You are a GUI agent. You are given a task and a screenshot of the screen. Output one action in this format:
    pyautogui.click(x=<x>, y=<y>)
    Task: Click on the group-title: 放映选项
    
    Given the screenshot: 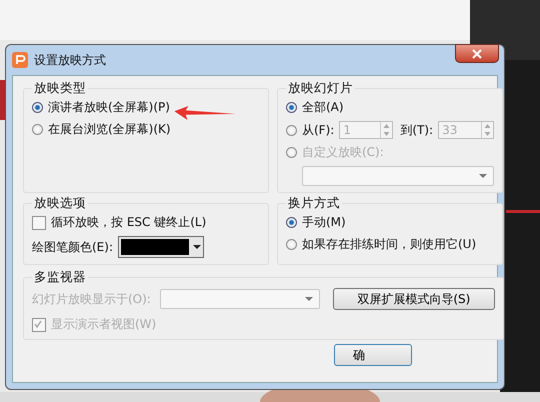 What is the action you would take?
    pyautogui.click(x=60, y=203)
    